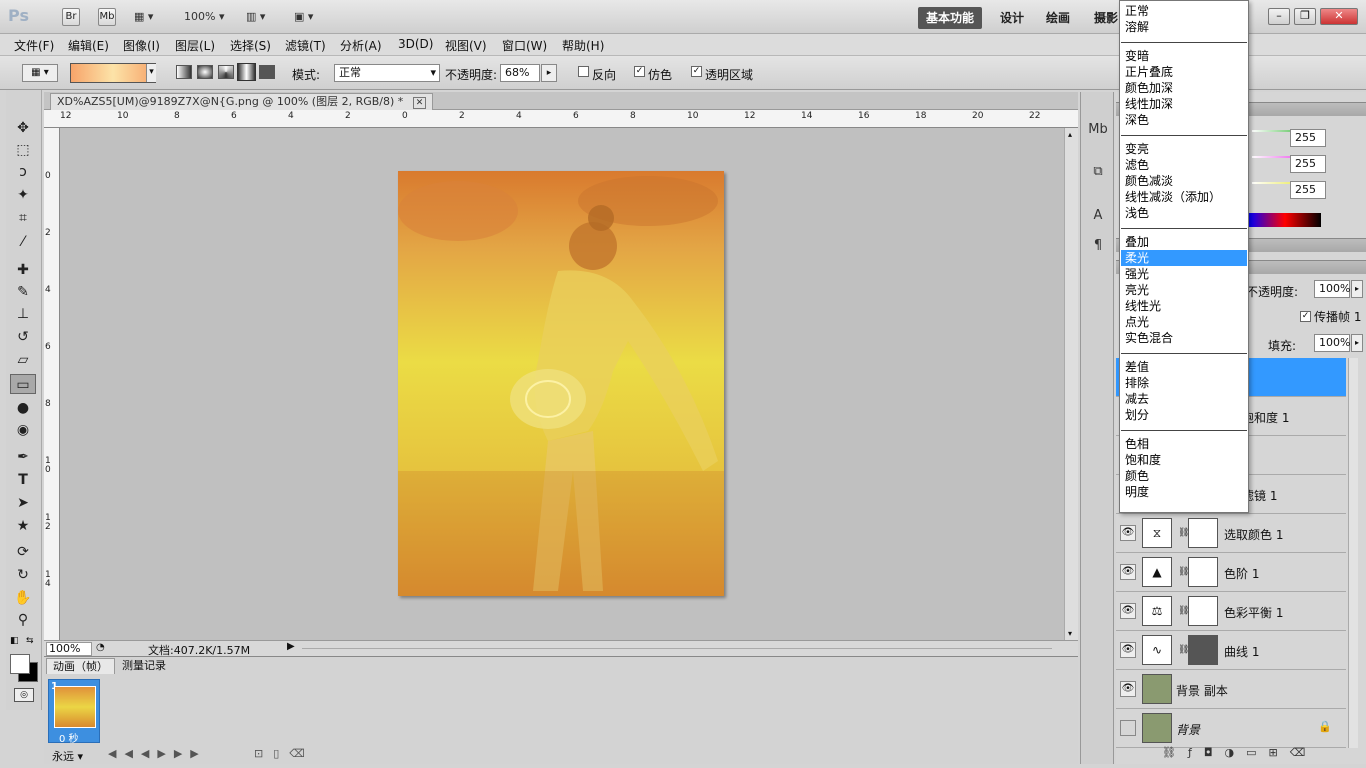  What do you see at coordinates (1353, 553) in the screenshot?
I see `layers-scrollbar` at bounding box center [1353, 553].